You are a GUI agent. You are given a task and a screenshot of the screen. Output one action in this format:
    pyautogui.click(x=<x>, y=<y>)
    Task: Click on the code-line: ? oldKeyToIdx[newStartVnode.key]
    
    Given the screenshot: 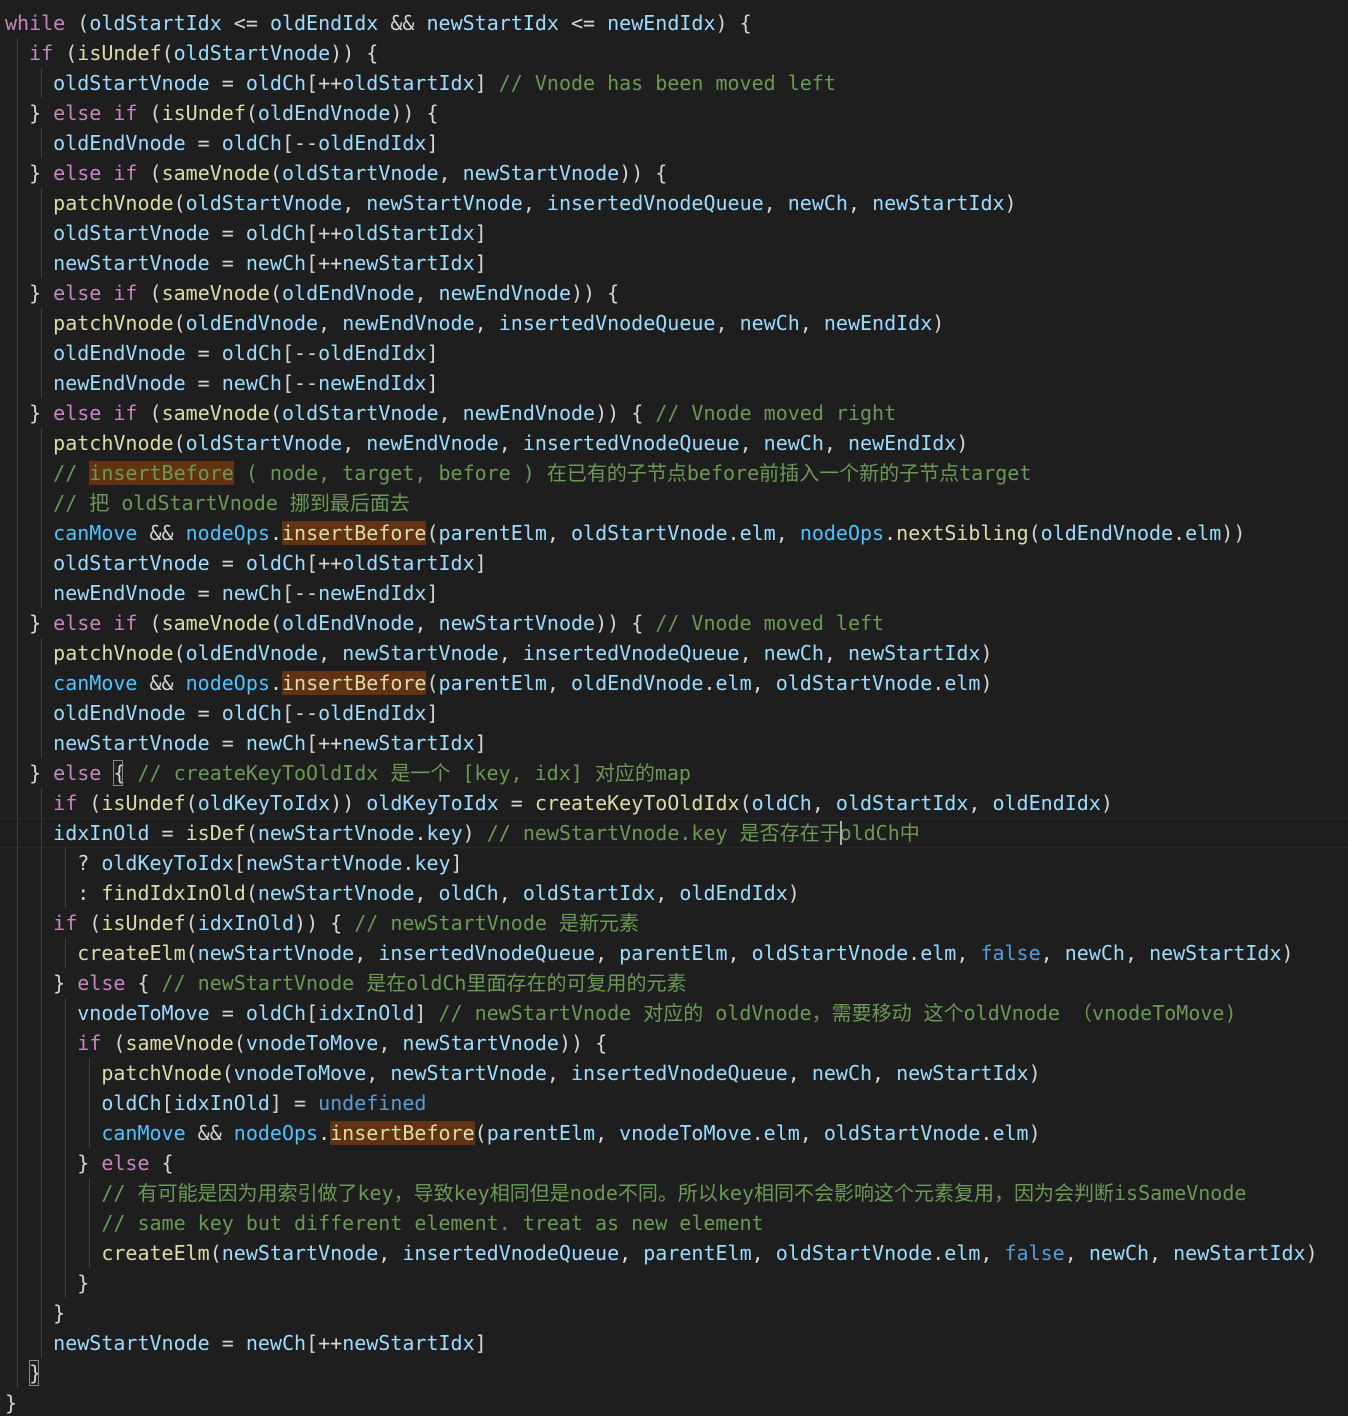 What is the action you would take?
    pyautogui.click(x=233, y=863)
    